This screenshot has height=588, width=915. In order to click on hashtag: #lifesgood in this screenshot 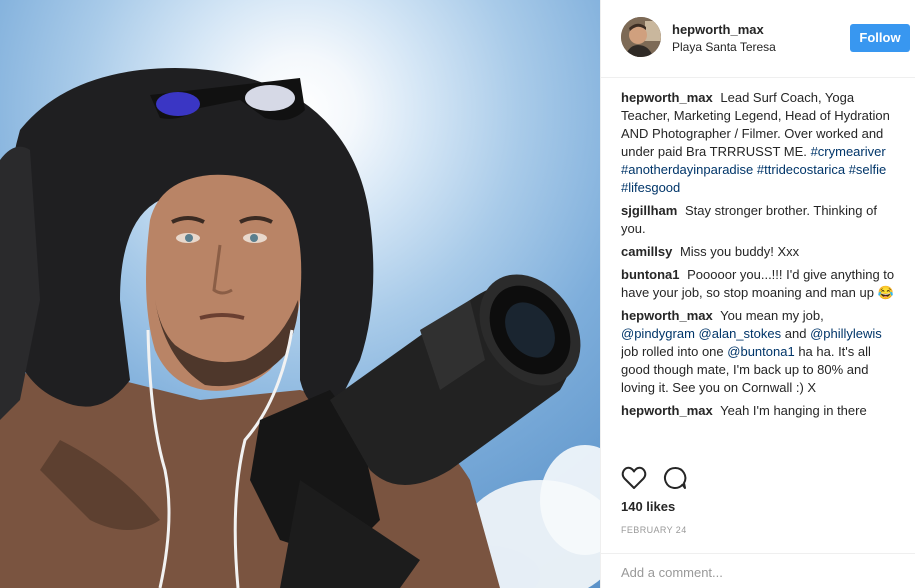, I will do `click(650, 187)`.